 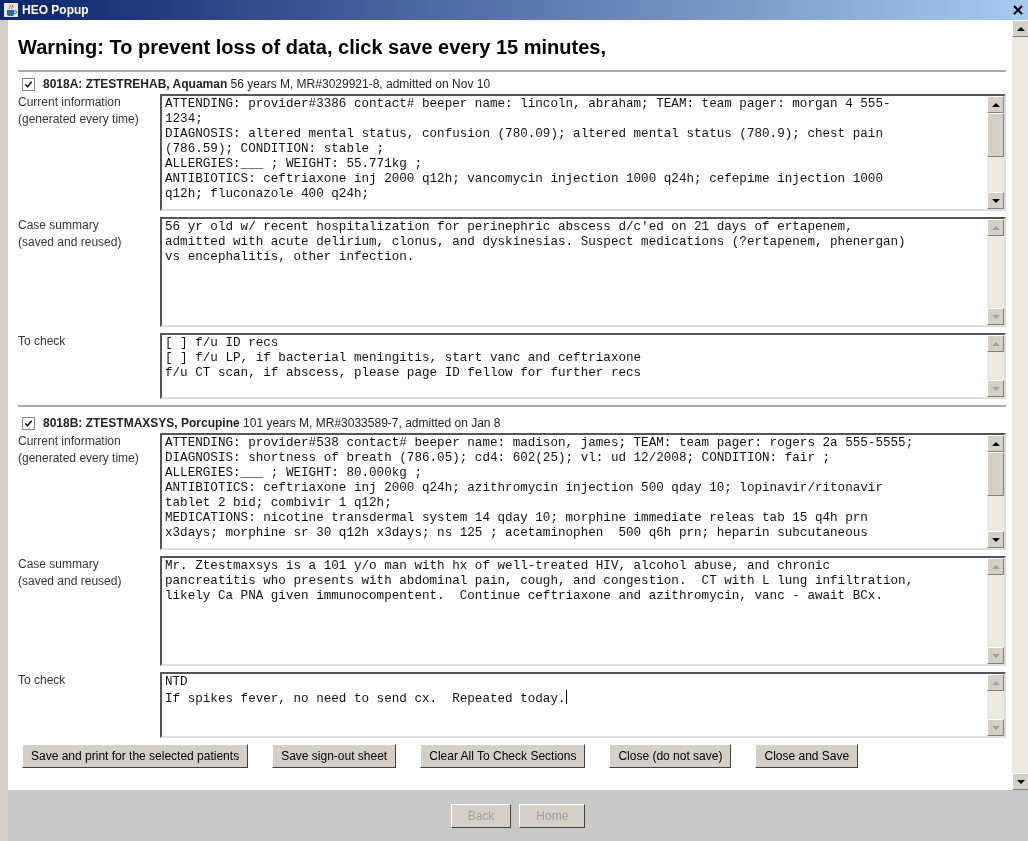 What do you see at coordinates (272, 423) in the screenshot?
I see `patient-header: 8018B: ZTESTMAXSYS, Porcupine 101 years M, MR#3033589-7, admitted on Jan 8` at bounding box center [272, 423].